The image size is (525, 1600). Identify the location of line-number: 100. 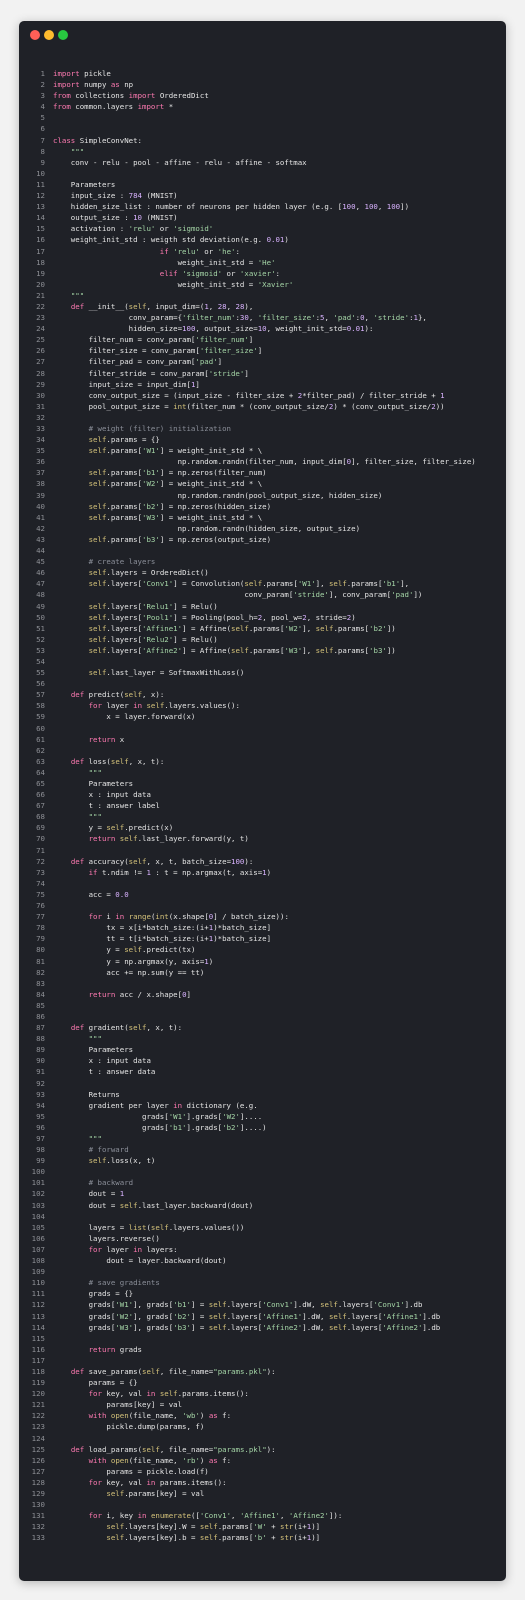
(38, 1172).